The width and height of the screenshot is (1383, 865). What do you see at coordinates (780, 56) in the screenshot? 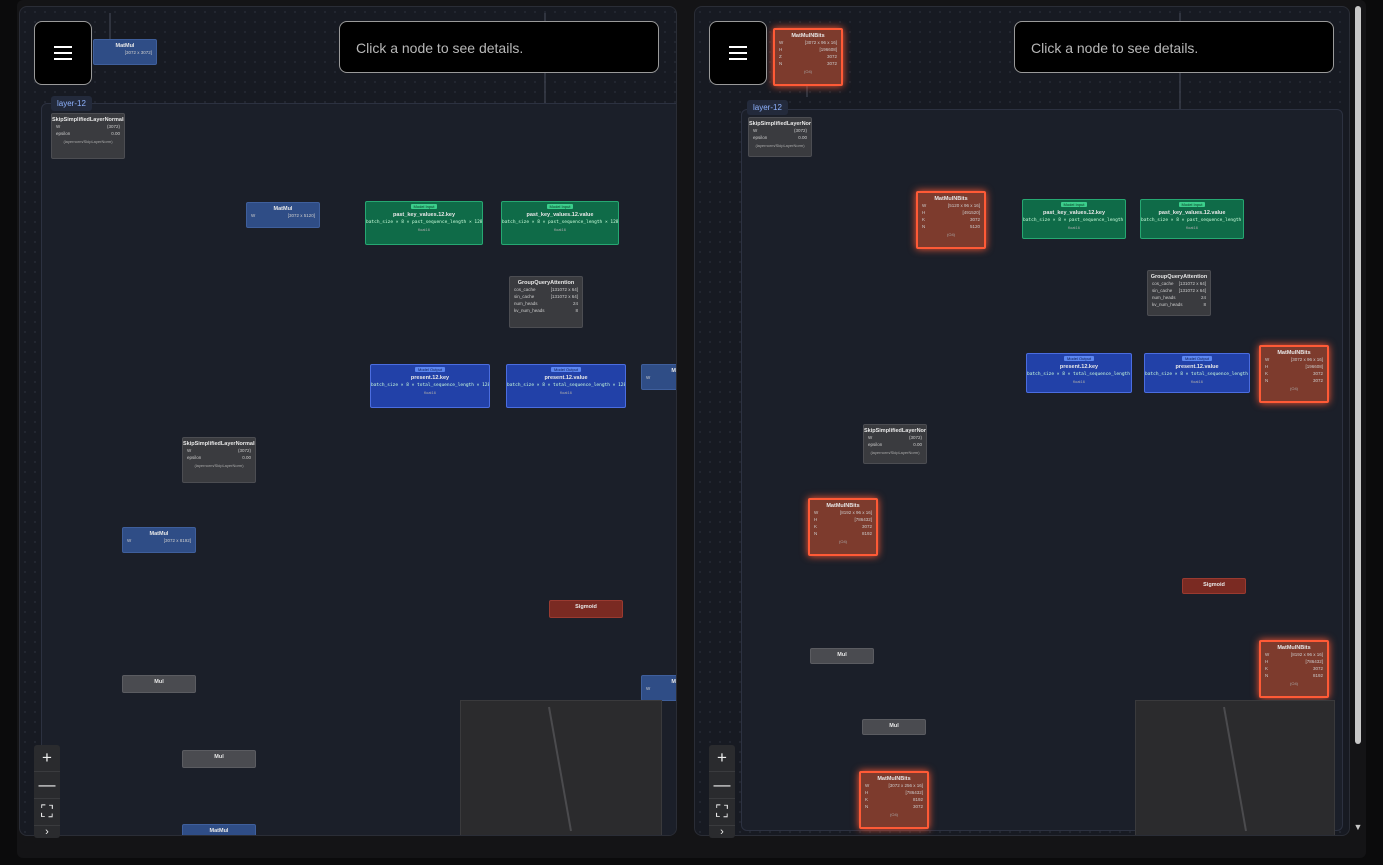
I see `attr-label: Z` at bounding box center [780, 56].